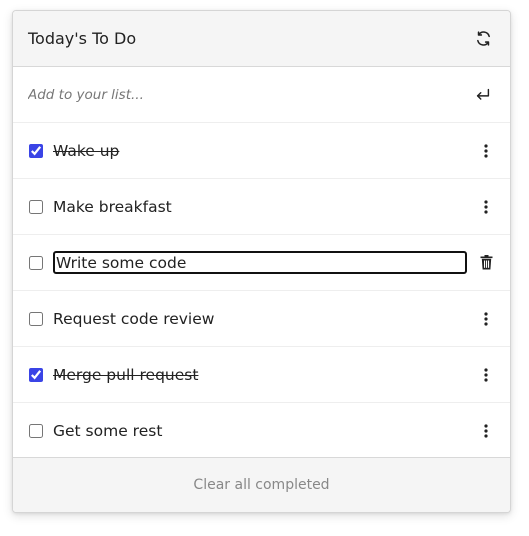  I want to click on item-label: Request code review, so click(265, 319).